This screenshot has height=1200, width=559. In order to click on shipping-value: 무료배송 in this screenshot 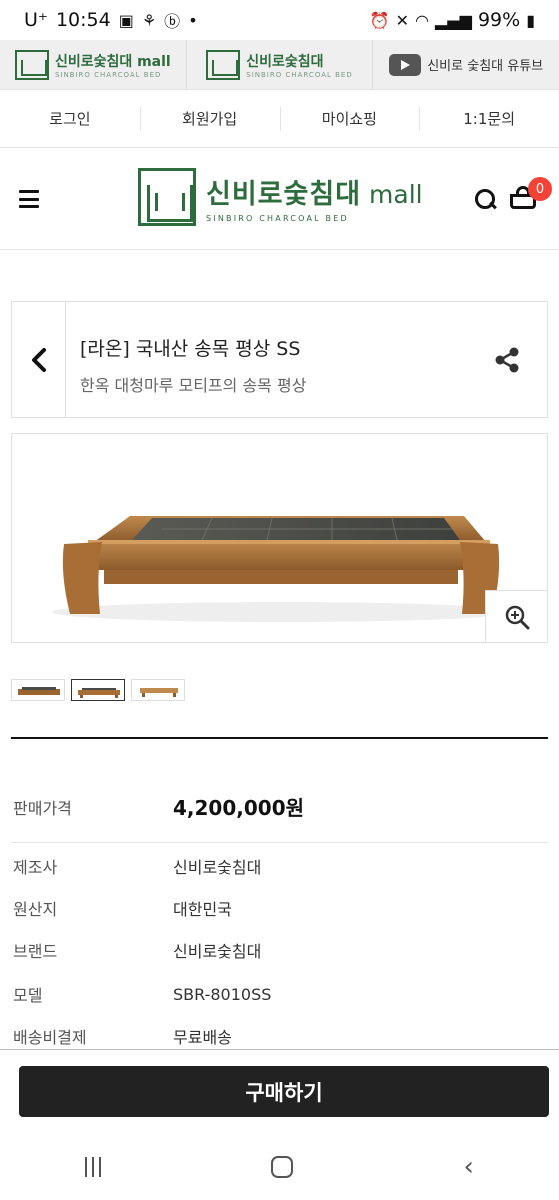, I will do `click(202, 1037)`.